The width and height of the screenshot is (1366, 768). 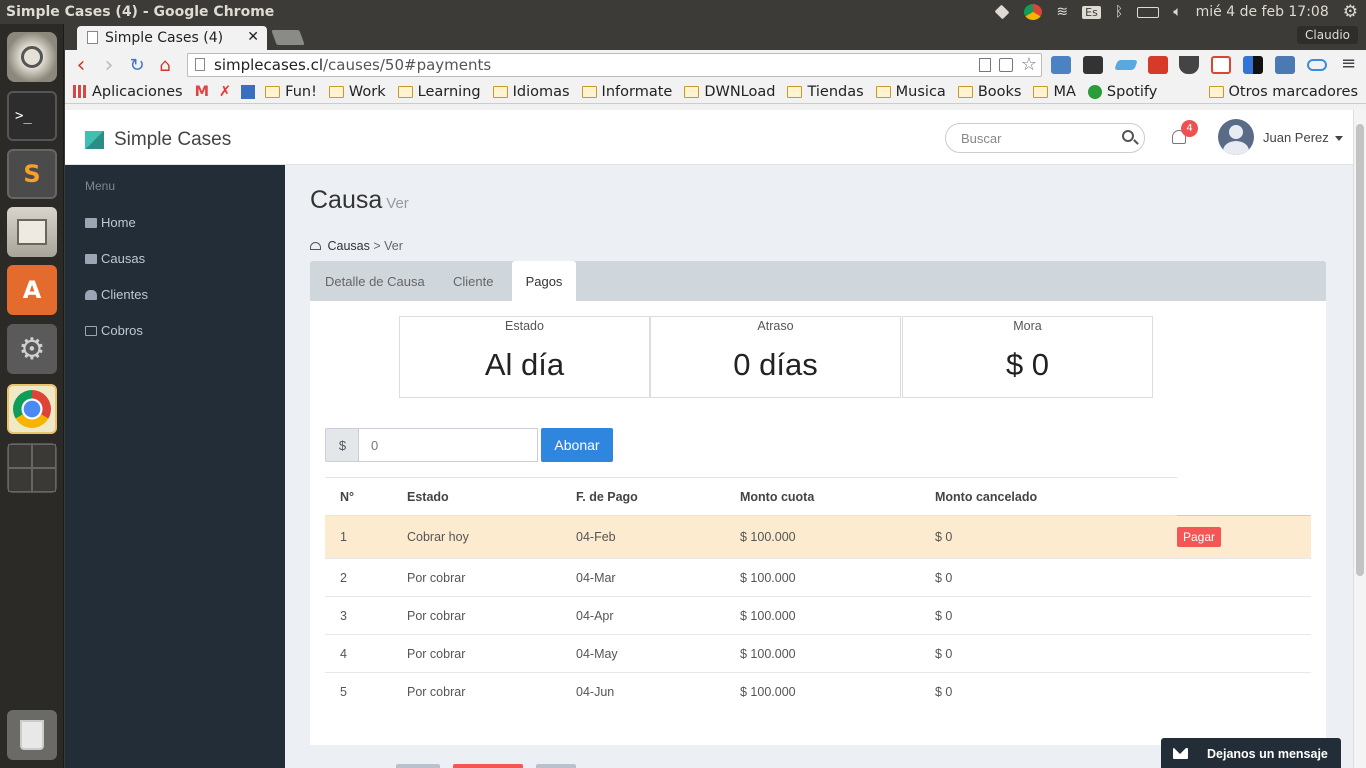 I want to click on software-center-icon: A, so click(x=32, y=290).